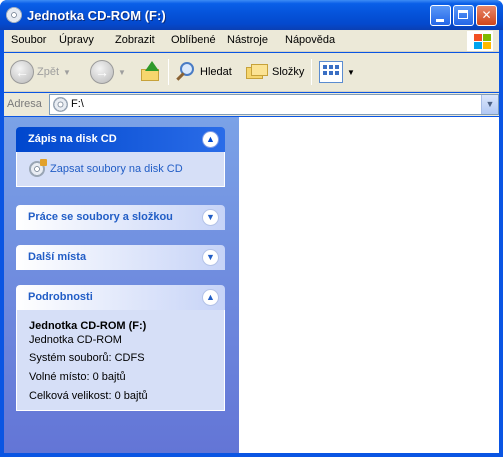 This screenshot has width=503, height=457. What do you see at coordinates (77, 104) in the screenshot?
I see `address-value: F:\` at bounding box center [77, 104].